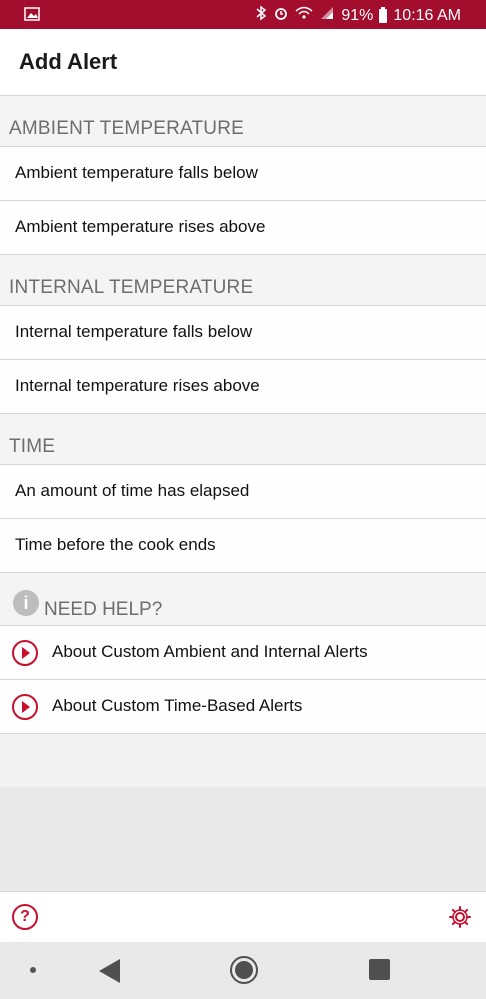 This screenshot has width=486, height=999. I want to click on wifi-icon, so click(304, 15).